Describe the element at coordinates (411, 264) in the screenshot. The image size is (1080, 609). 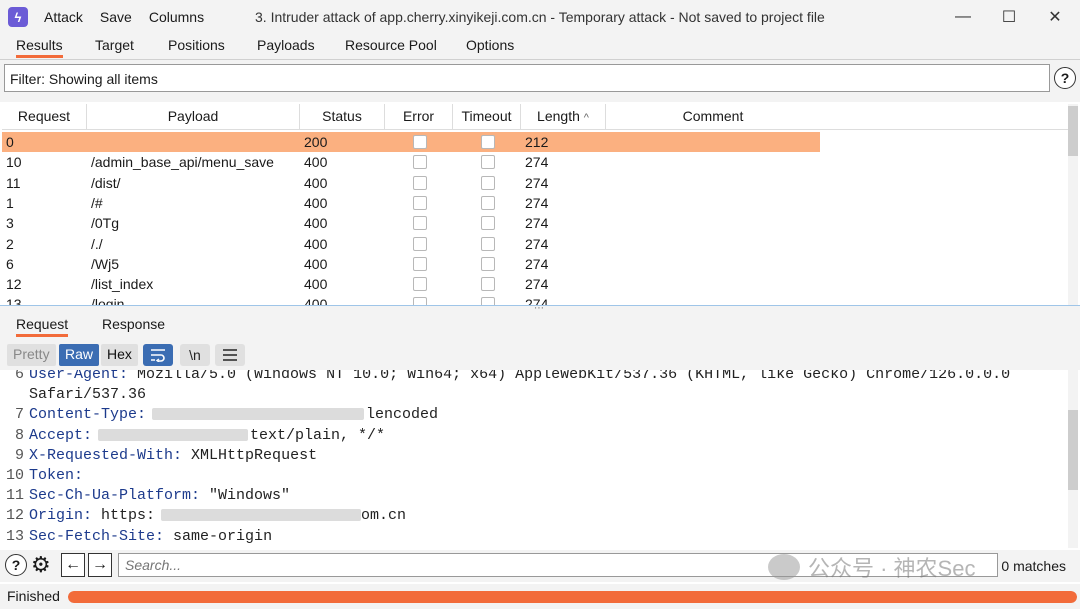
I see `table-row: 6/Wj5 400 274` at that location.